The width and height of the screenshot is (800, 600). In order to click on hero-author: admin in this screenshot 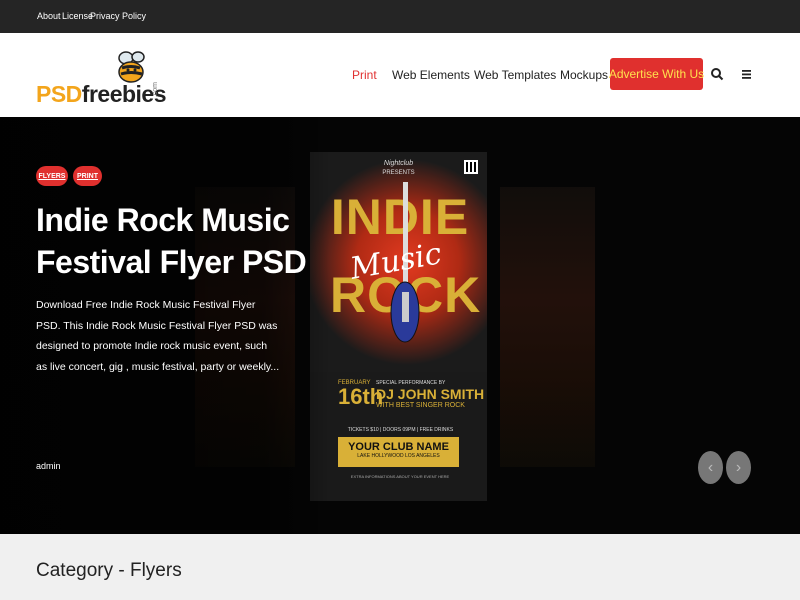, I will do `click(48, 466)`.